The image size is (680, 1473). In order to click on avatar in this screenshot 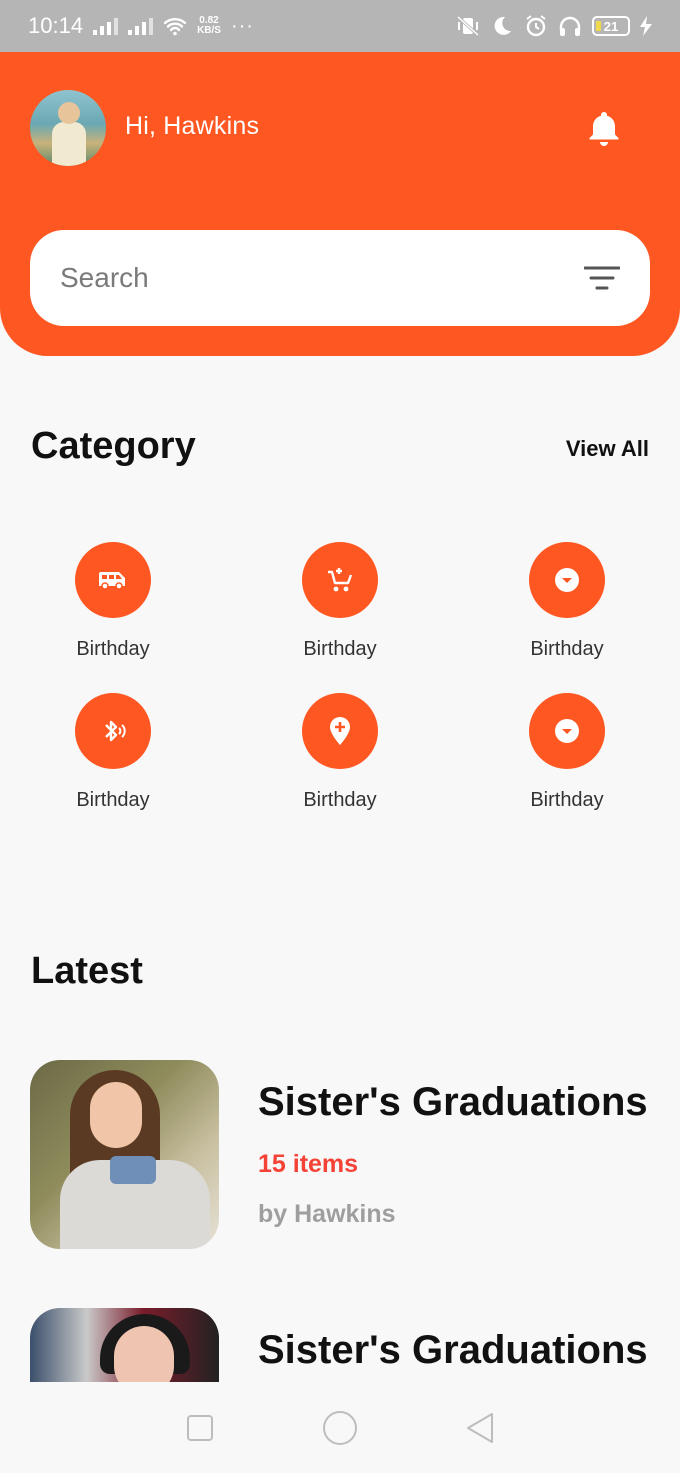, I will do `click(68, 128)`.